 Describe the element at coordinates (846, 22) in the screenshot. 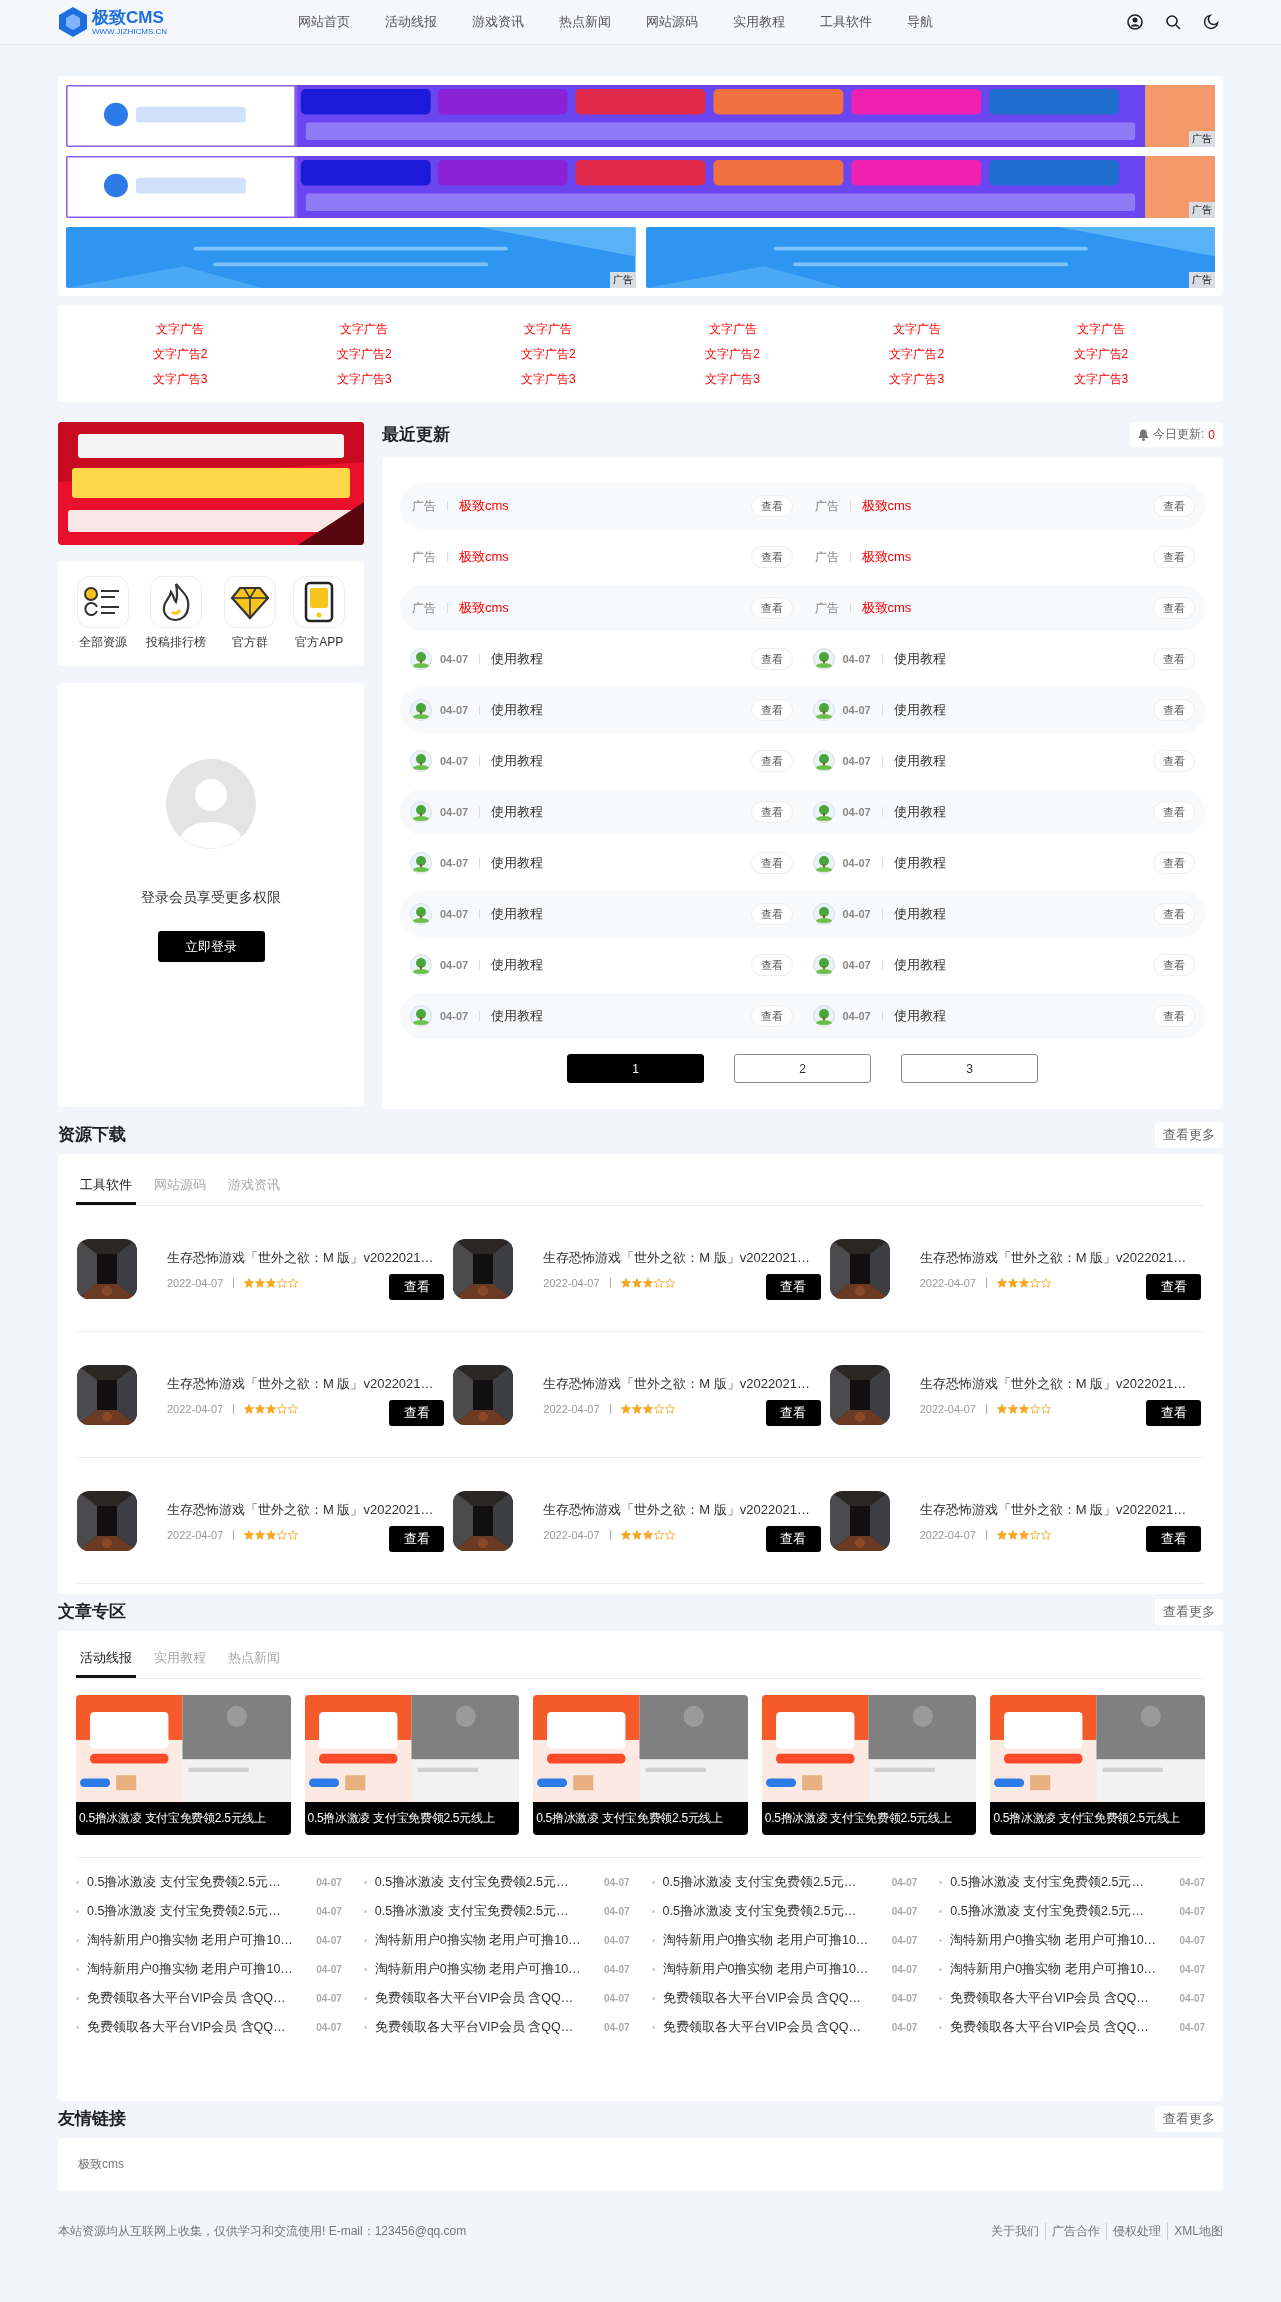

I see `nav-link: 工具软件` at that location.